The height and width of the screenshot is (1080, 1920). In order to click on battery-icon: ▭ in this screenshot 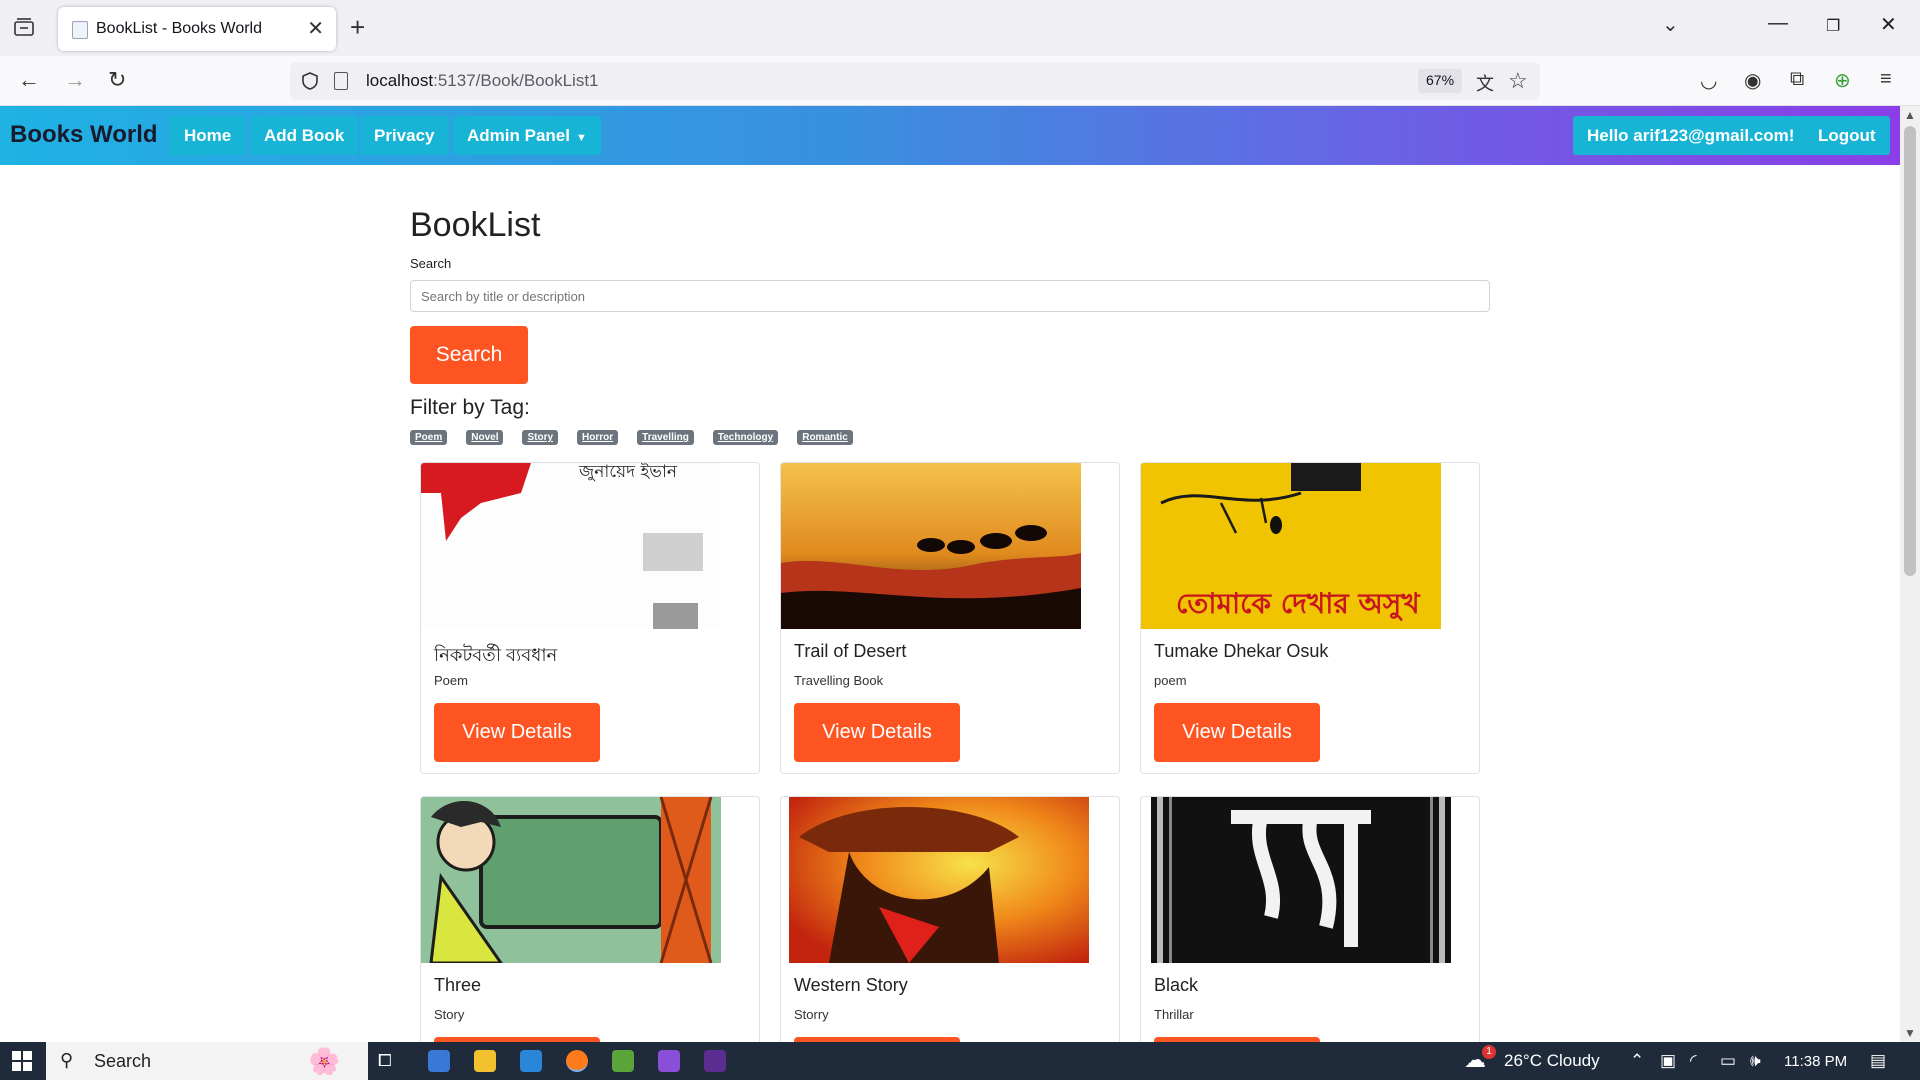, I will do `click(1728, 1061)`.